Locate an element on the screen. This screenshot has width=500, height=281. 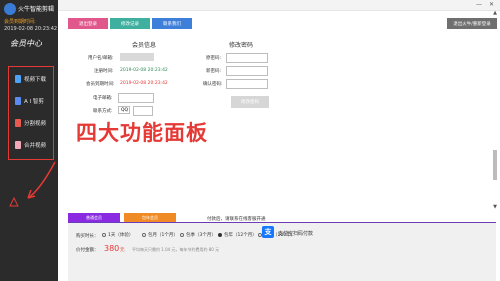
price-desc: 平均每天只需约 1.04 元，每年节约费用约 80 元 is located at coordinates (176, 249).